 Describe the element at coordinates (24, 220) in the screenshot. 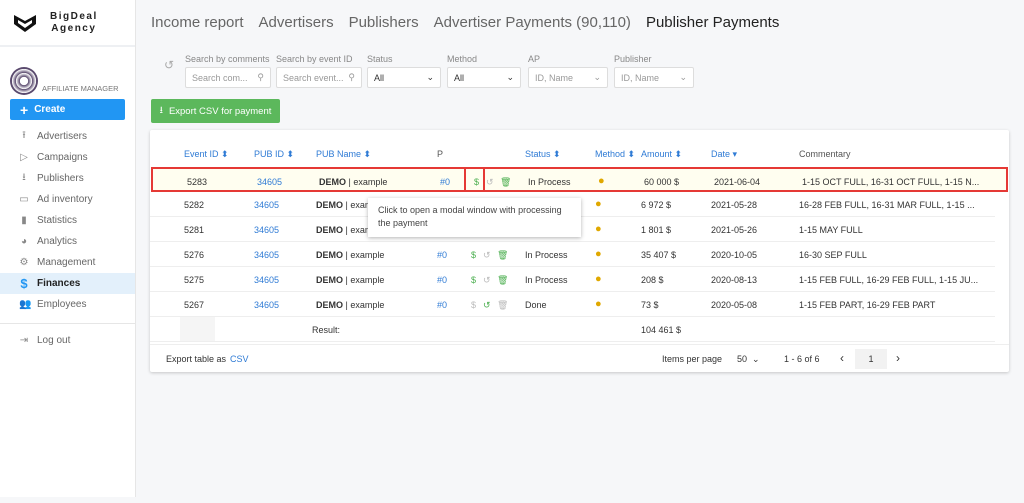

I see `bar-chart-icon: ▮` at that location.